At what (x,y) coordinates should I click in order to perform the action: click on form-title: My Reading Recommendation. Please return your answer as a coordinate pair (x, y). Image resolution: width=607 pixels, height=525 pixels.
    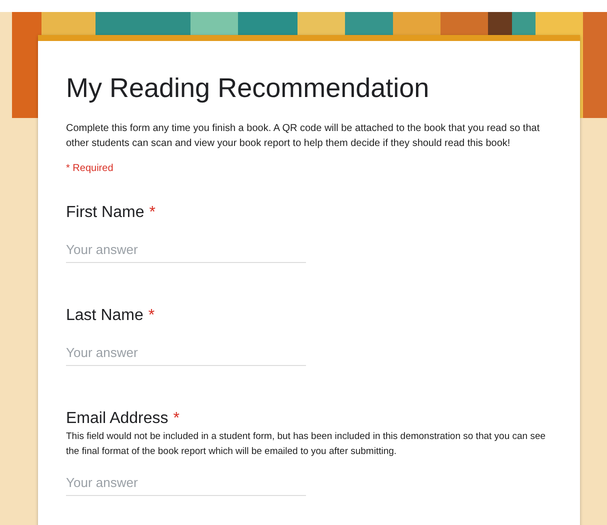
    Looking at the image, I should click on (248, 88).